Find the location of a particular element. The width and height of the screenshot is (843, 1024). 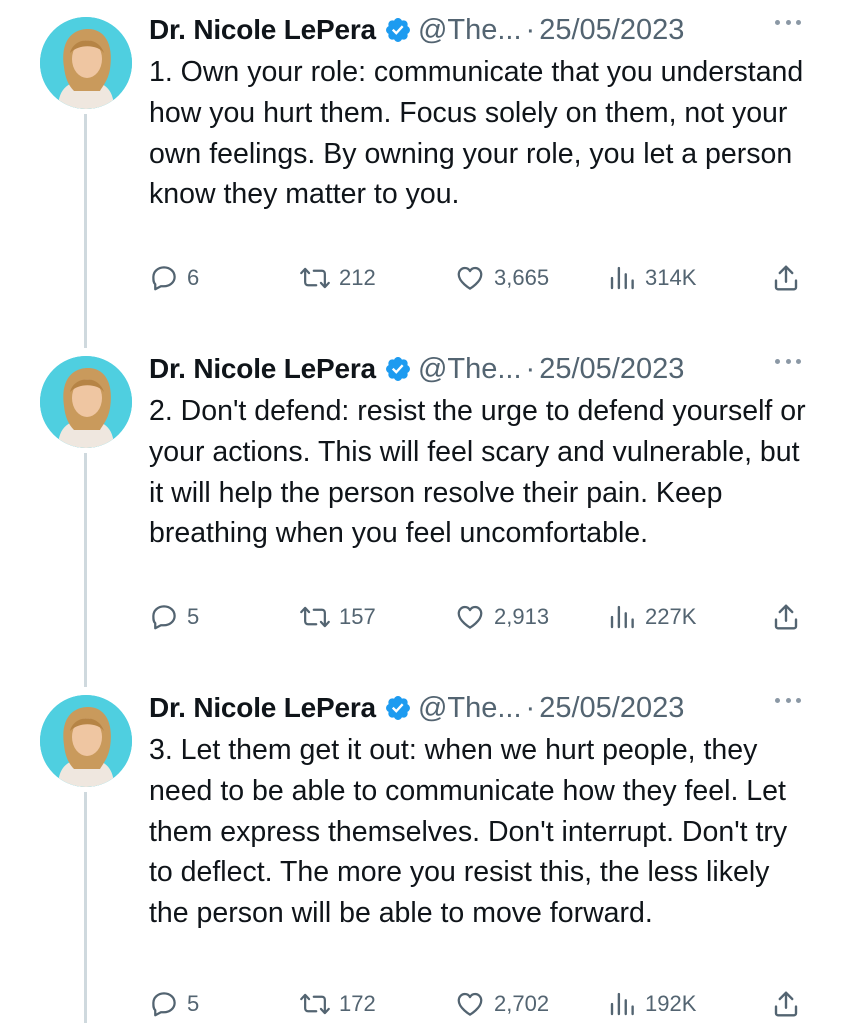

views-button: 314K is located at coordinates (651, 278).